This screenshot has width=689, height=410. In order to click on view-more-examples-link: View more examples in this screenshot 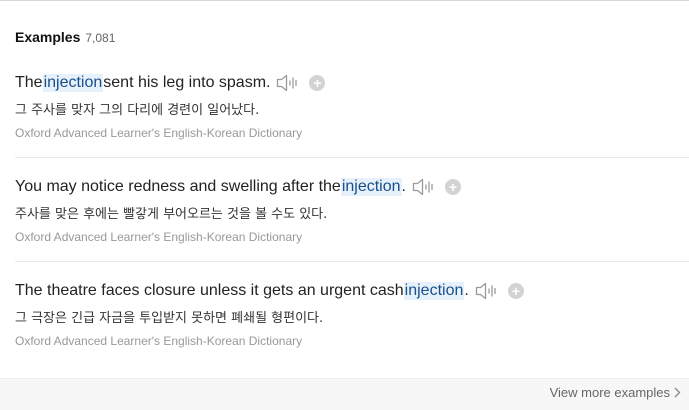, I will do `click(615, 392)`.